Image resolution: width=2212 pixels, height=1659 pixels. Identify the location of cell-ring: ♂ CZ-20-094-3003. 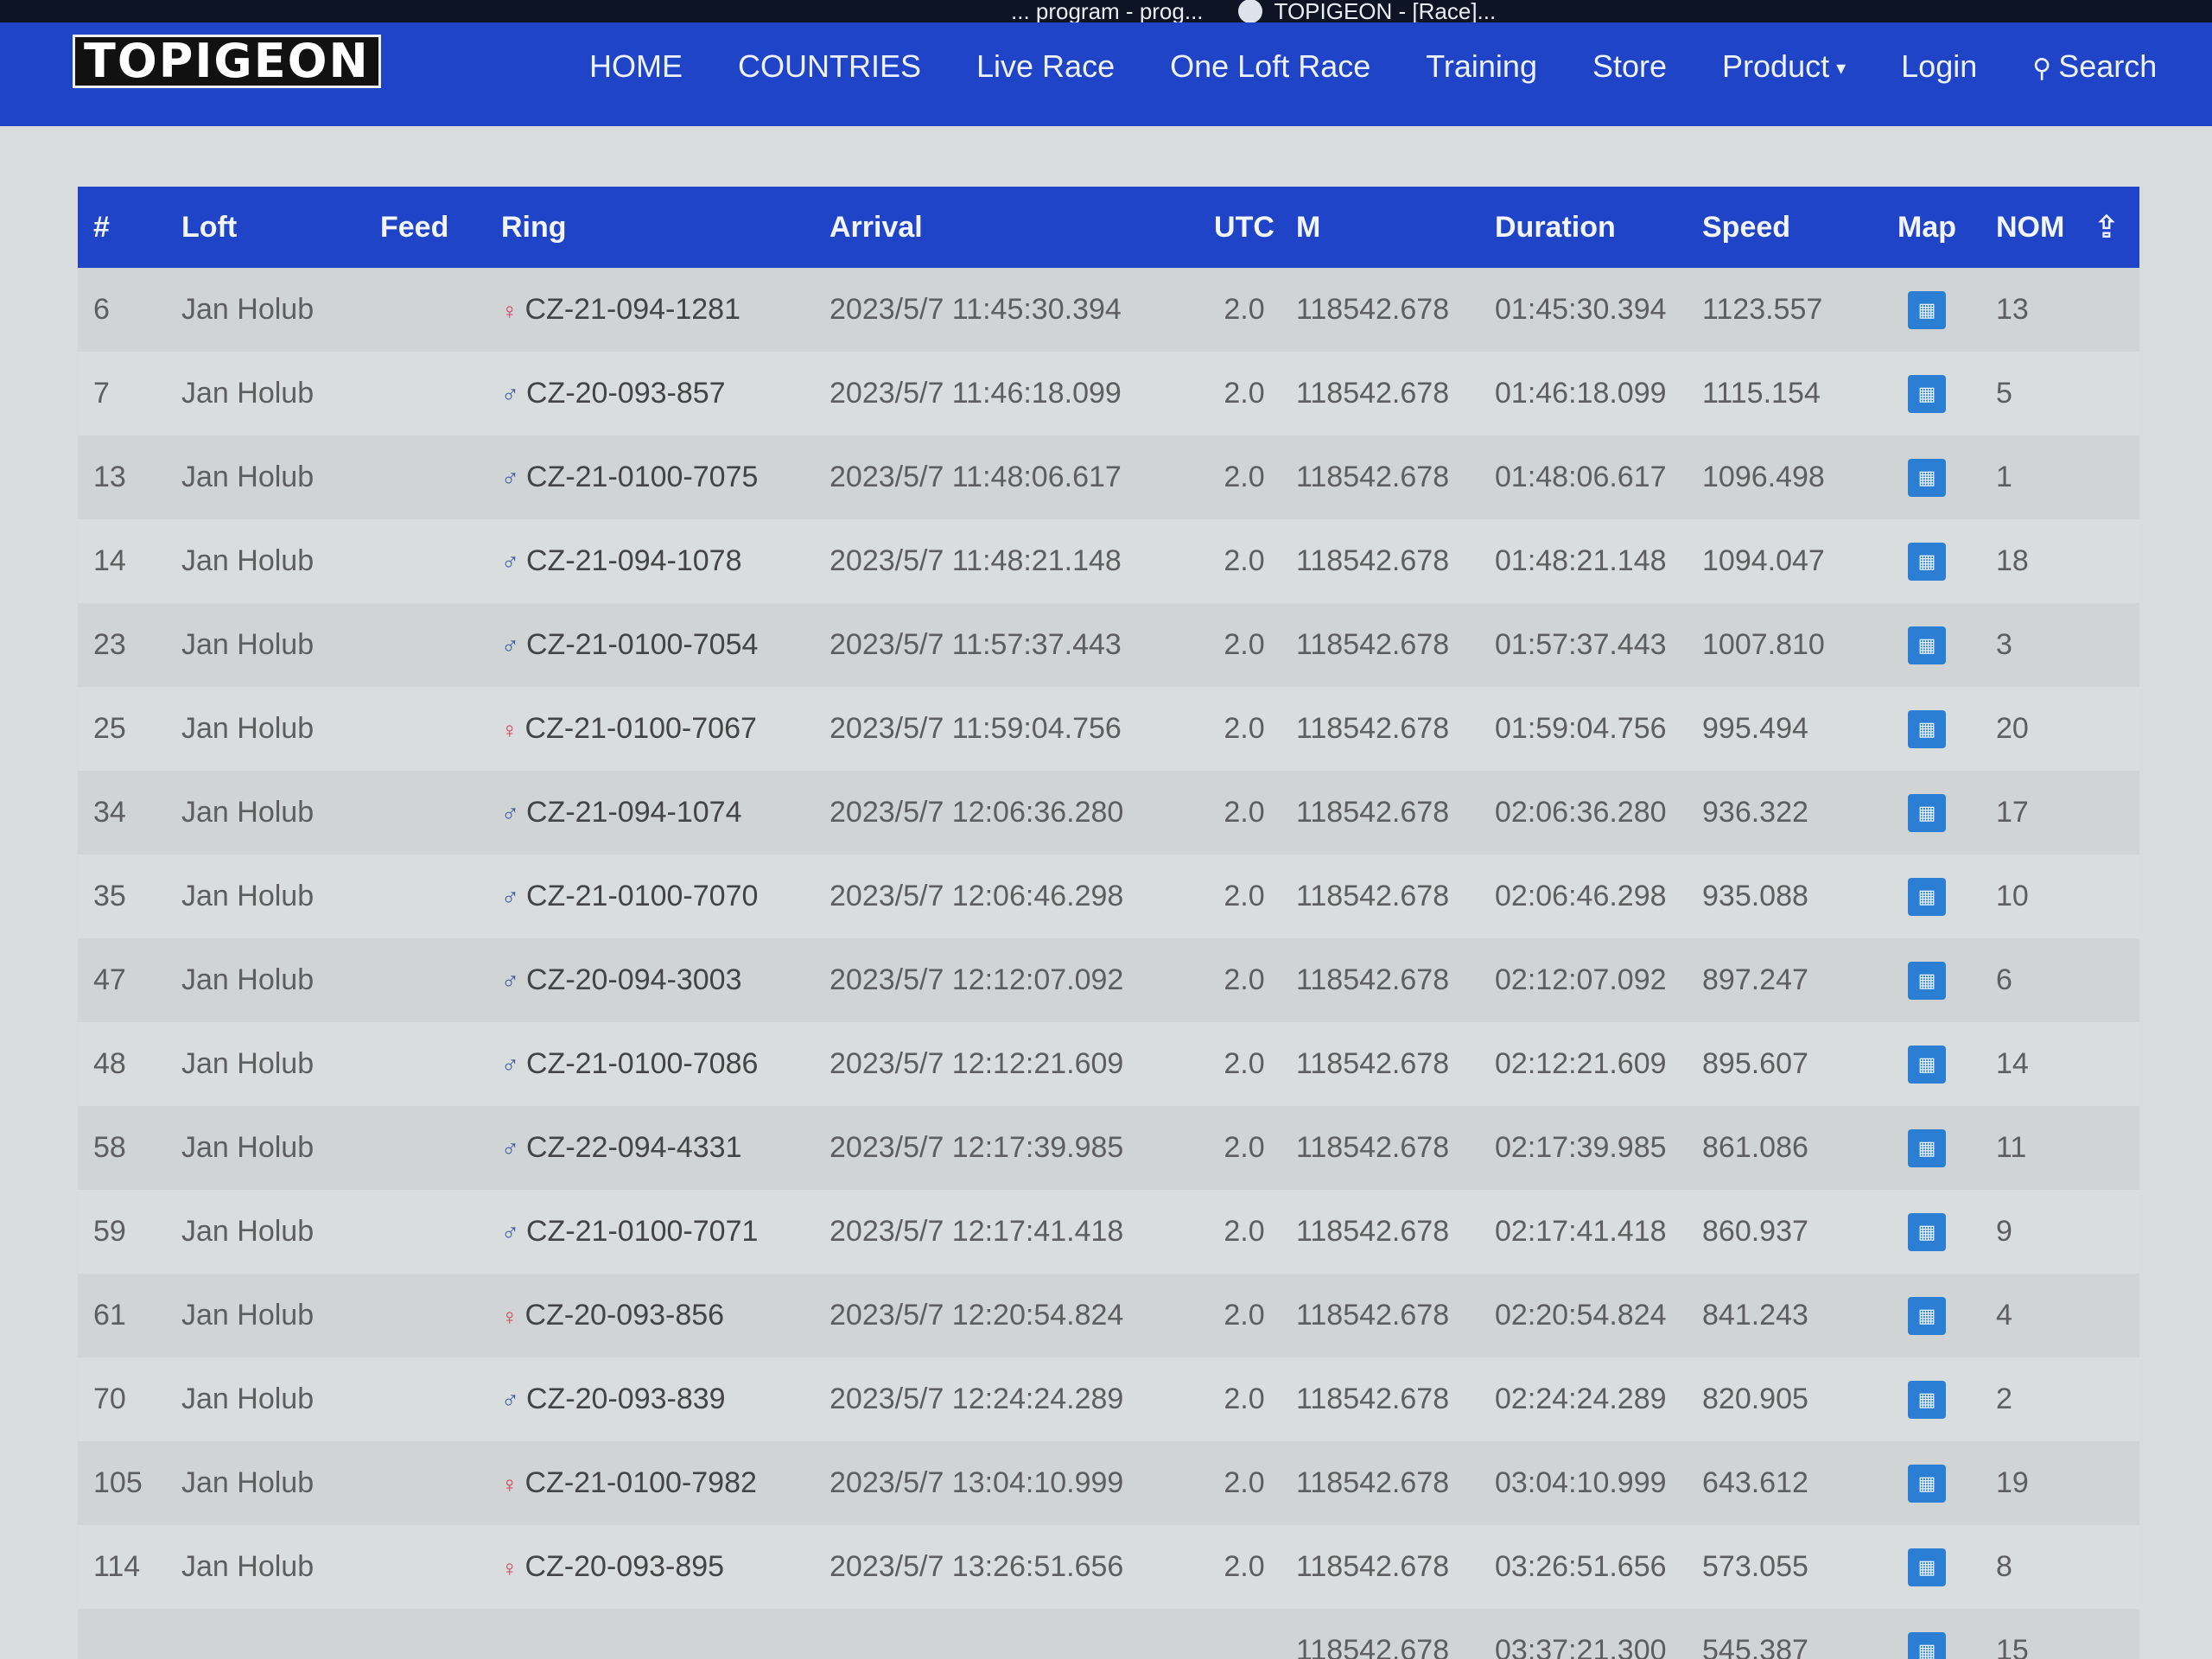
(665, 980).